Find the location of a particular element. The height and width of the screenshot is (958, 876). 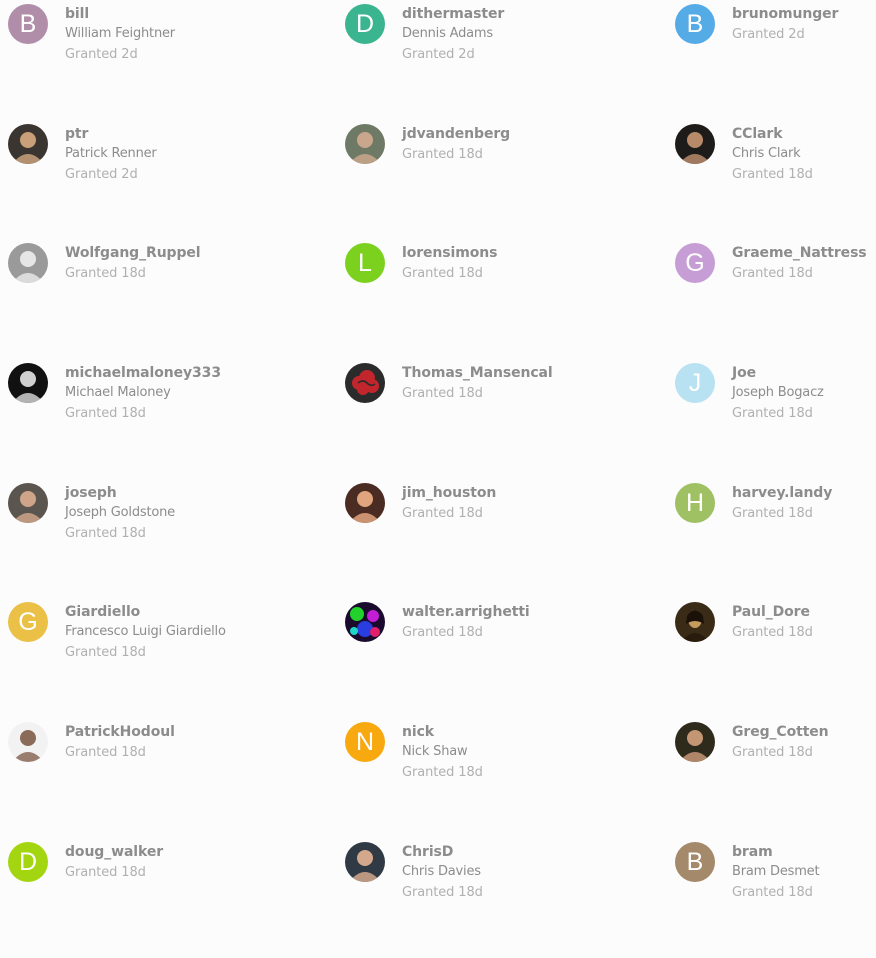

user-card-greg-cotten: Greg_Cotten Granted 18d is located at coordinates (775, 778).